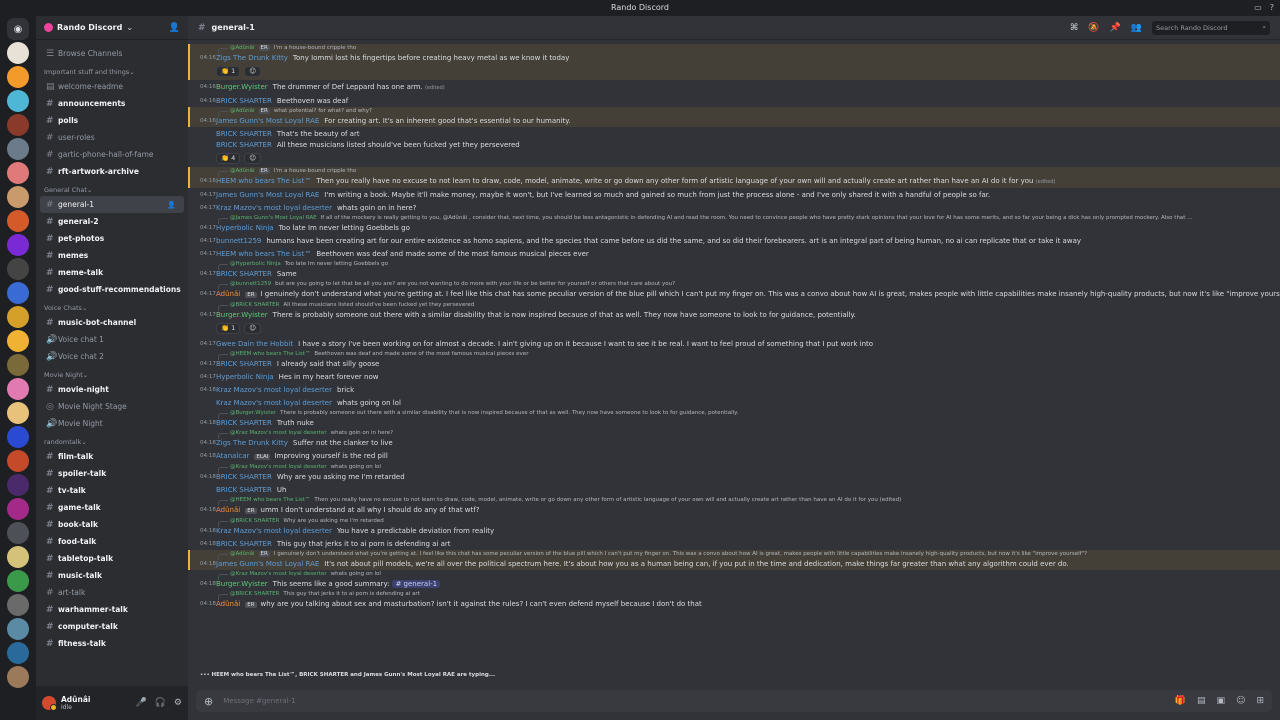 Image resolution: width=1280 pixels, height=720 pixels. I want to click on channel-item: ◎ Movie Night Stage, so click(112, 406).